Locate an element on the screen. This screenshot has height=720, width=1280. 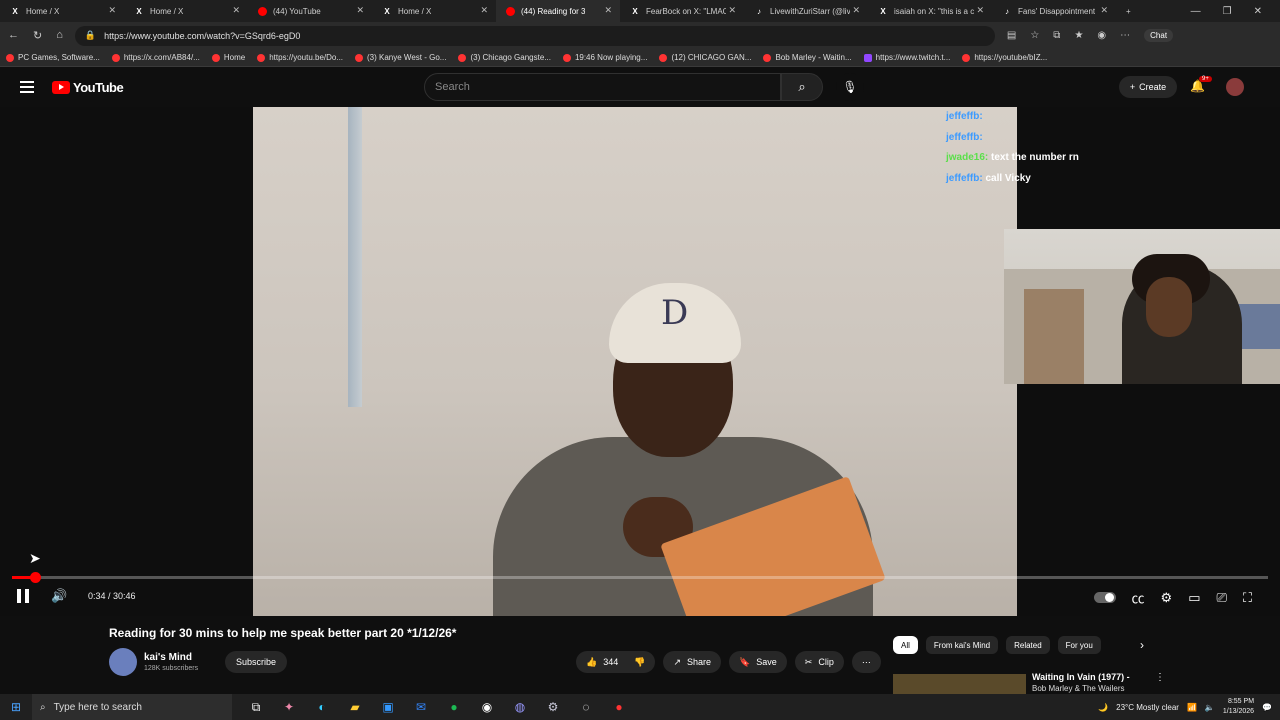
outlook-icon: ✉ is located at coordinates (421, 707).